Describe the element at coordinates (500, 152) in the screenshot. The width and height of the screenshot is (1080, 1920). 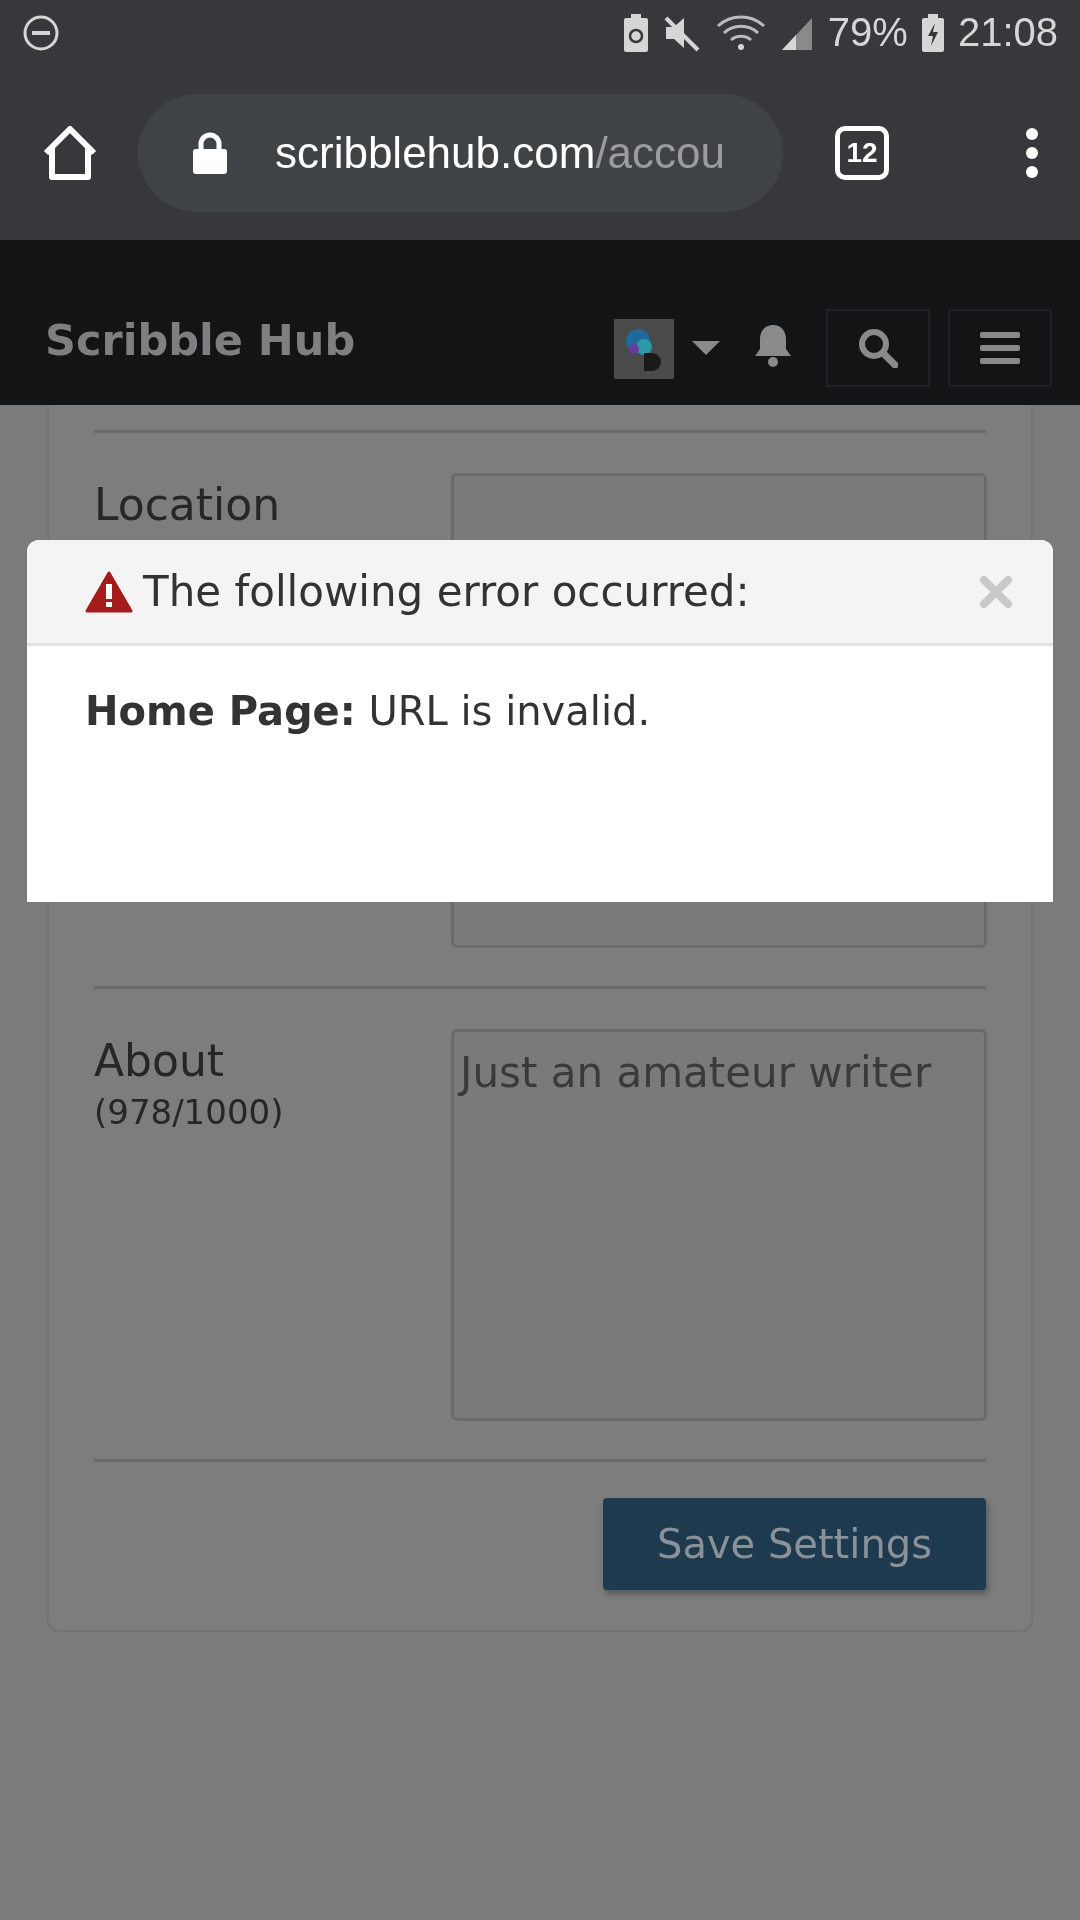
I see `url-text: scribblehub.com/accou` at that location.